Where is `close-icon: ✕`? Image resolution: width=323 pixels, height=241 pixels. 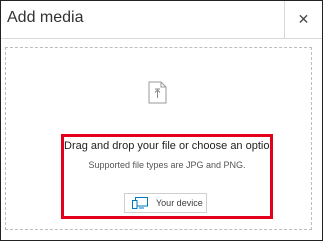 close-icon: ✕ is located at coordinates (303, 19).